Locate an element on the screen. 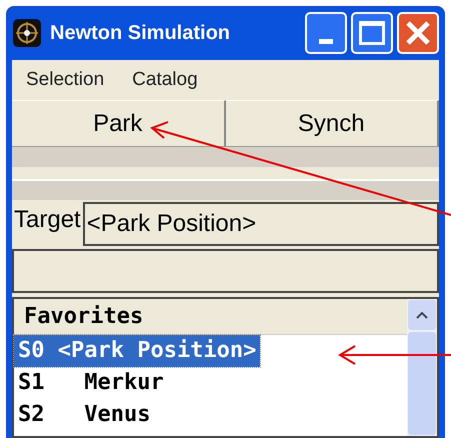  target-field: <Park Position> is located at coordinates (260, 224).